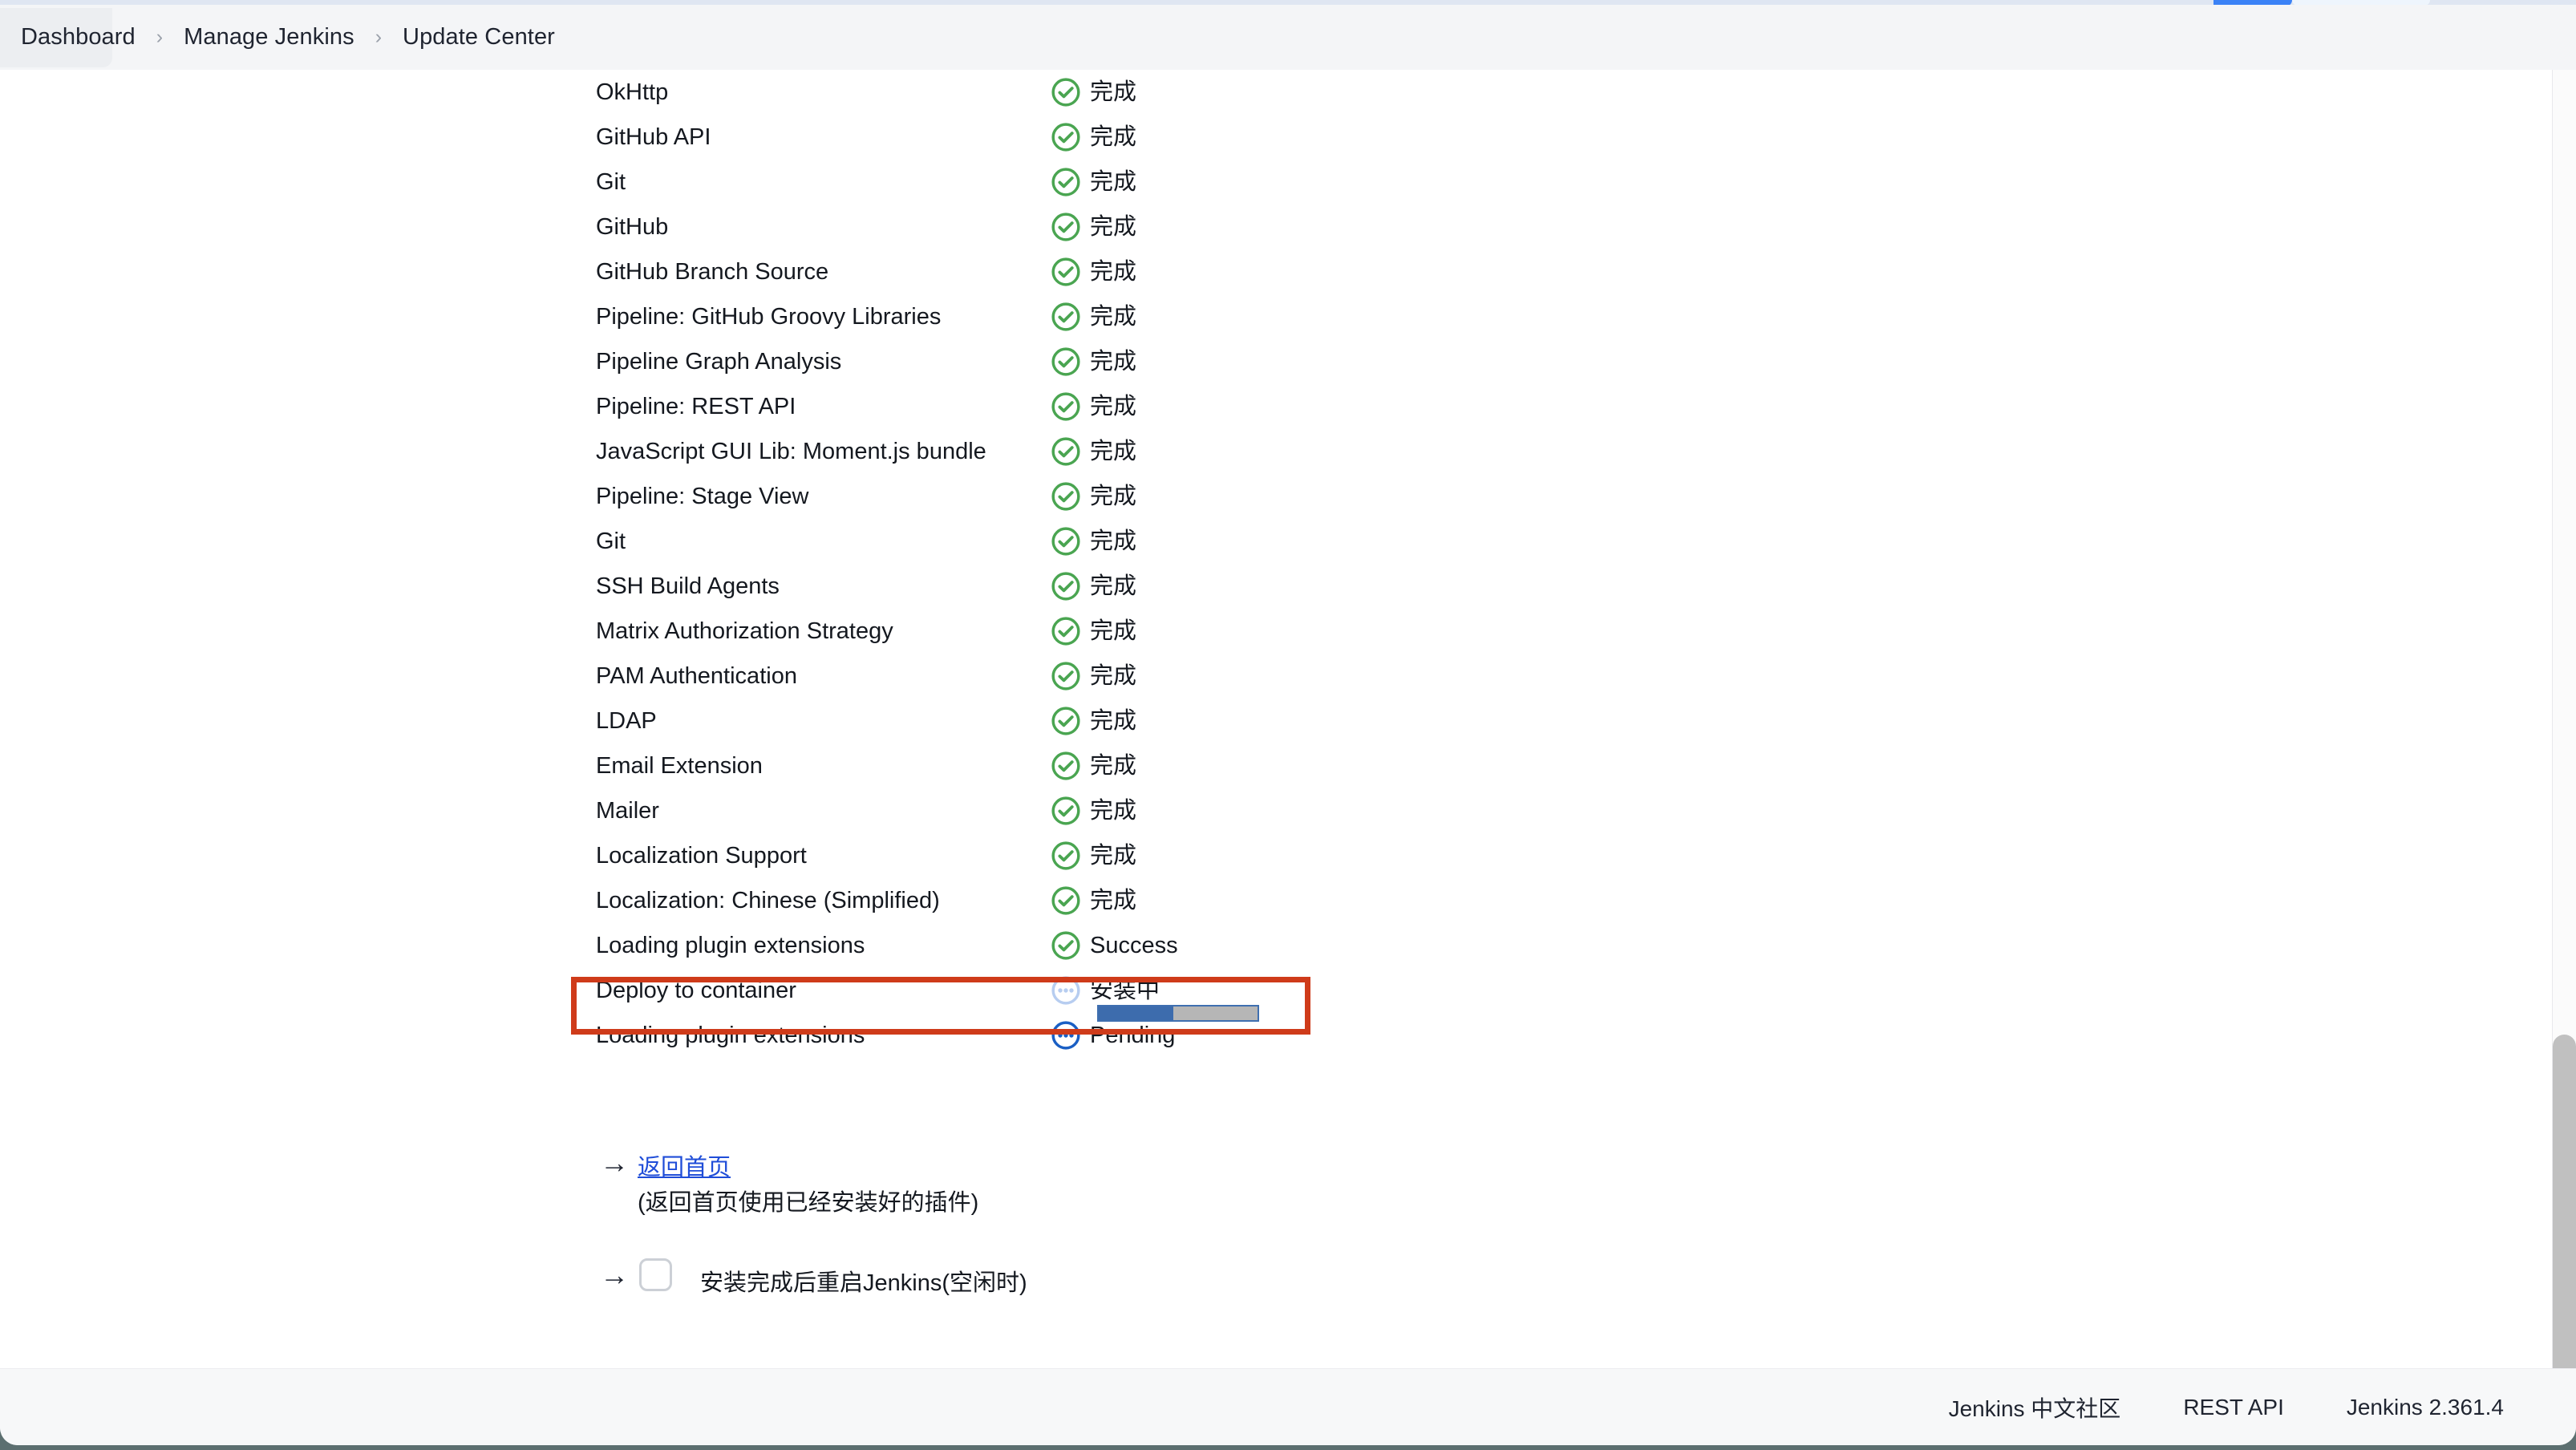  I want to click on plugin-name: Deploy to container, so click(696, 990).